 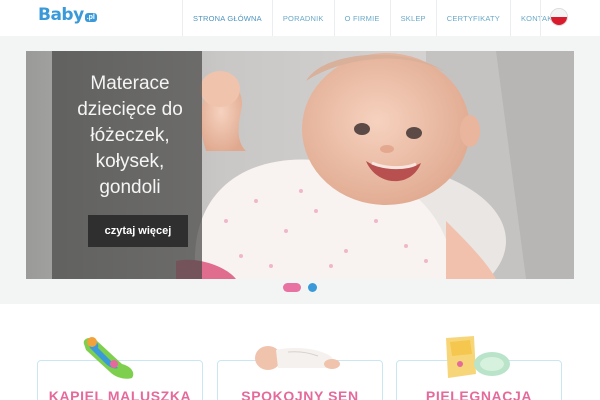 What do you see at coordinates (61, 15) in the screenshot?
I see `logo-text: Baby` at bounding box center [61, 15].